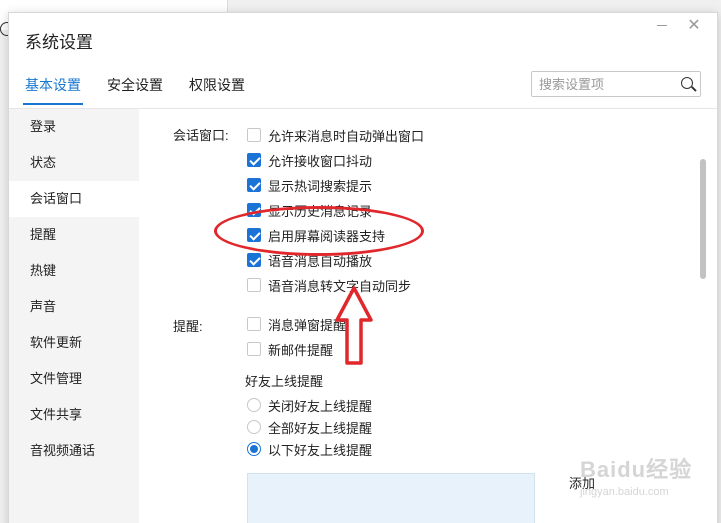  Describe the element at coordinates (320, 261) in the screenshot. I see `option-label: 语音消息自动播放` at that location.